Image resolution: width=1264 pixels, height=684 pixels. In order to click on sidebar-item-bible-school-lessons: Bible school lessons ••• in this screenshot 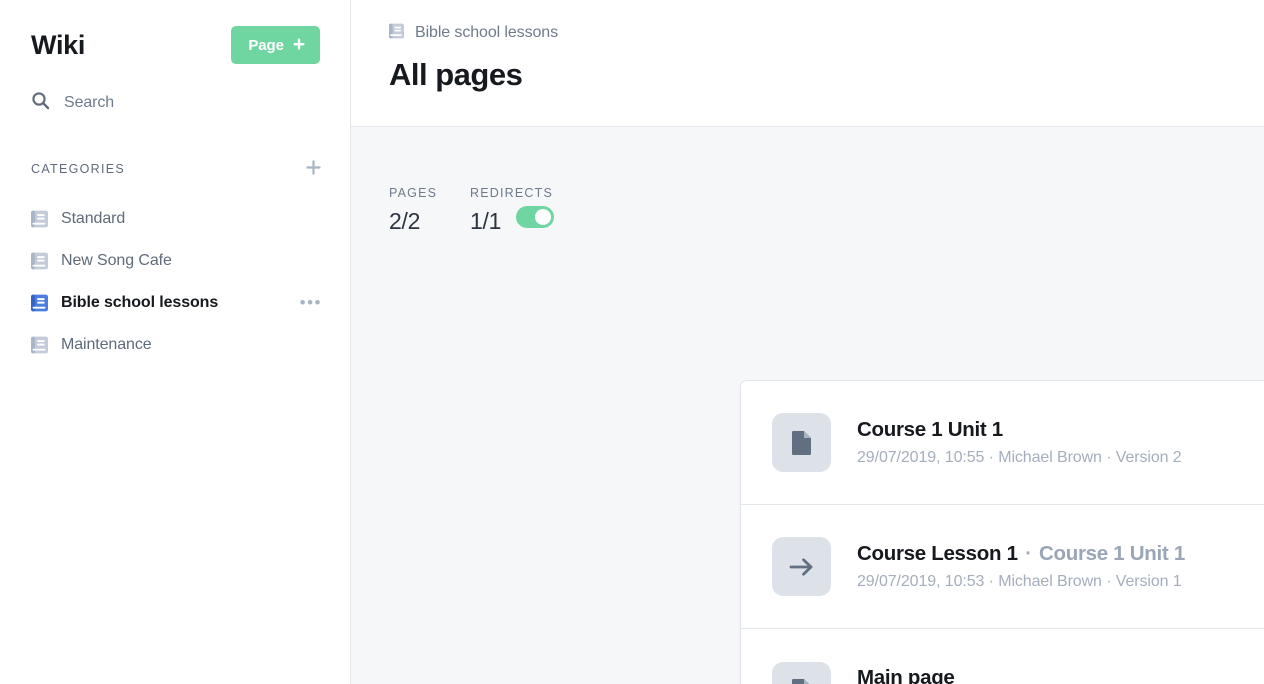, I will do `click(175, 303)`.